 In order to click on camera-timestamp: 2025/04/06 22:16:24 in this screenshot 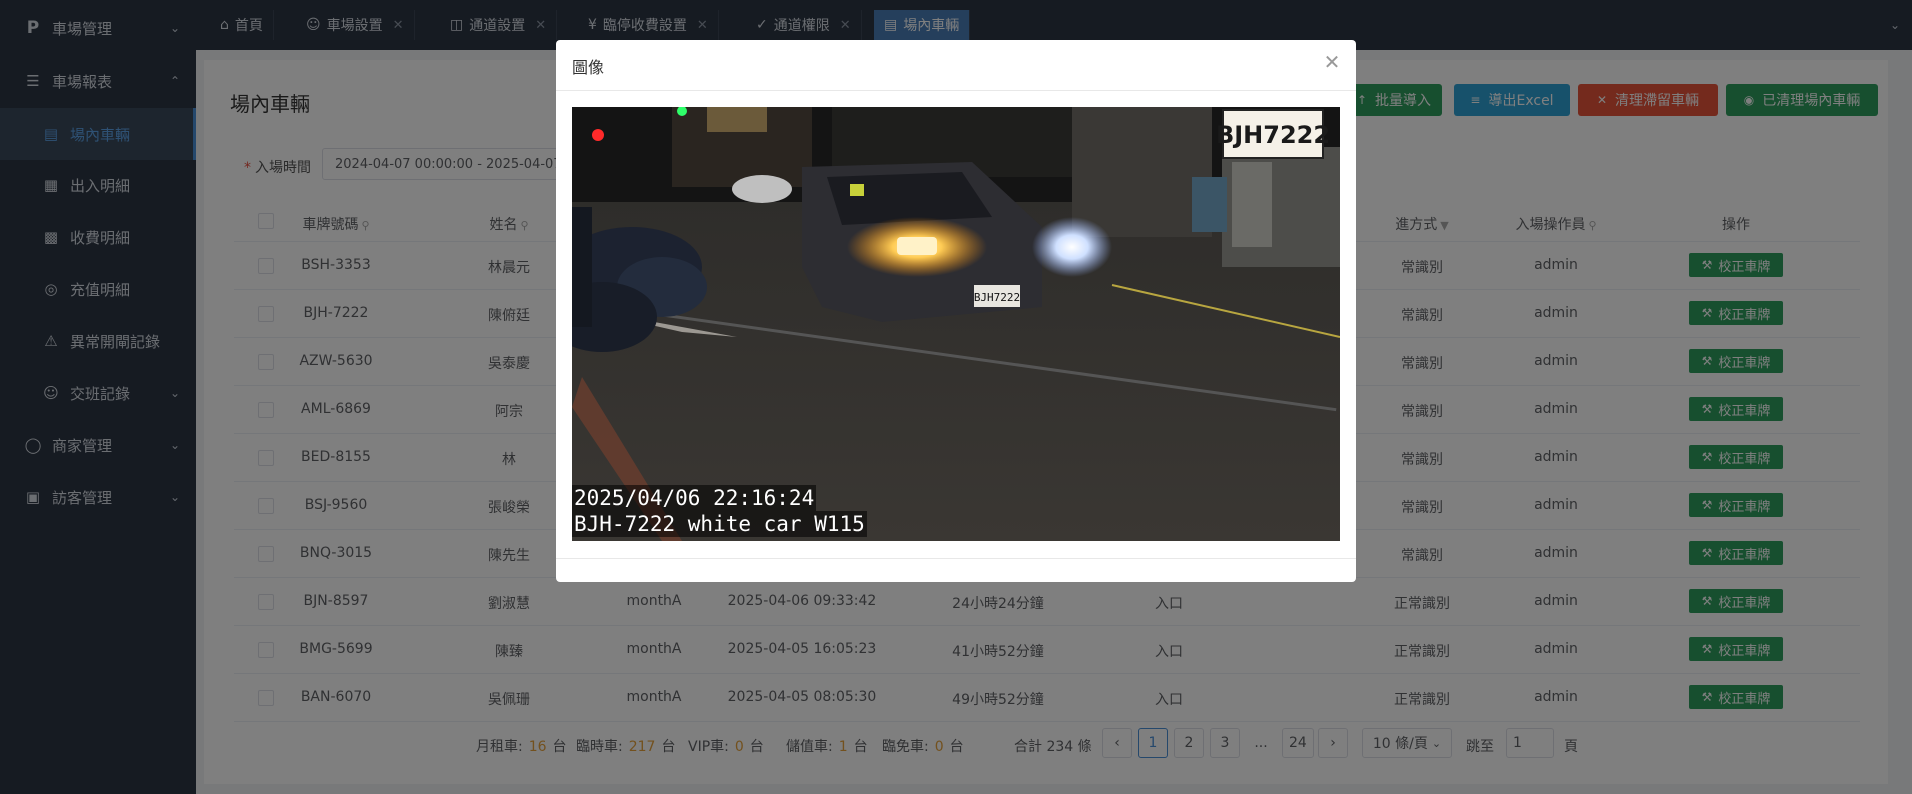, I will do `click(694, 498)`.